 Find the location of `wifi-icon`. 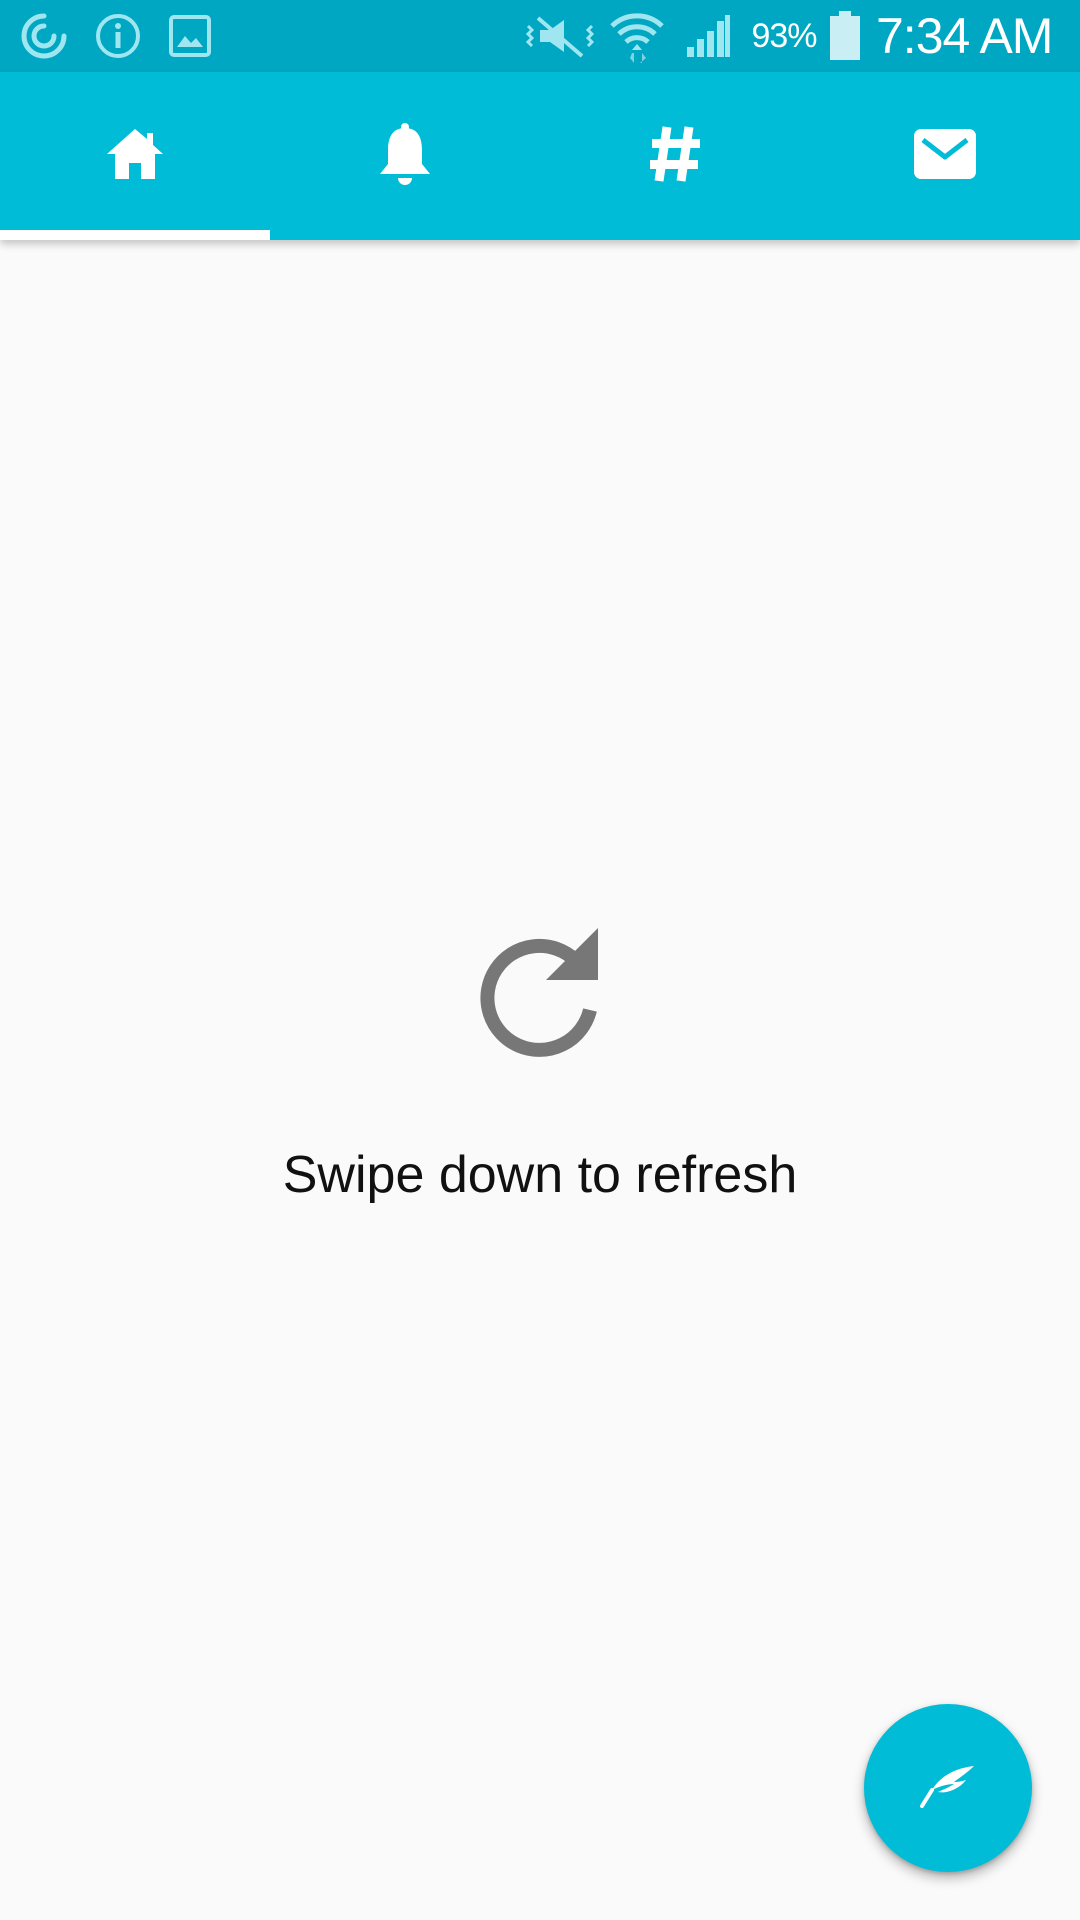

wifi-icon is located at coordinates (637, 36).